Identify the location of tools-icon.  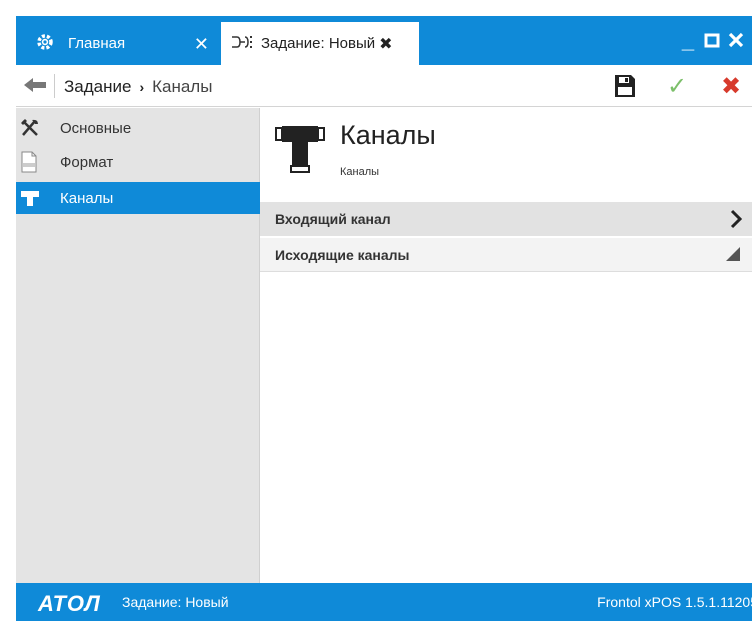
(38, 128).